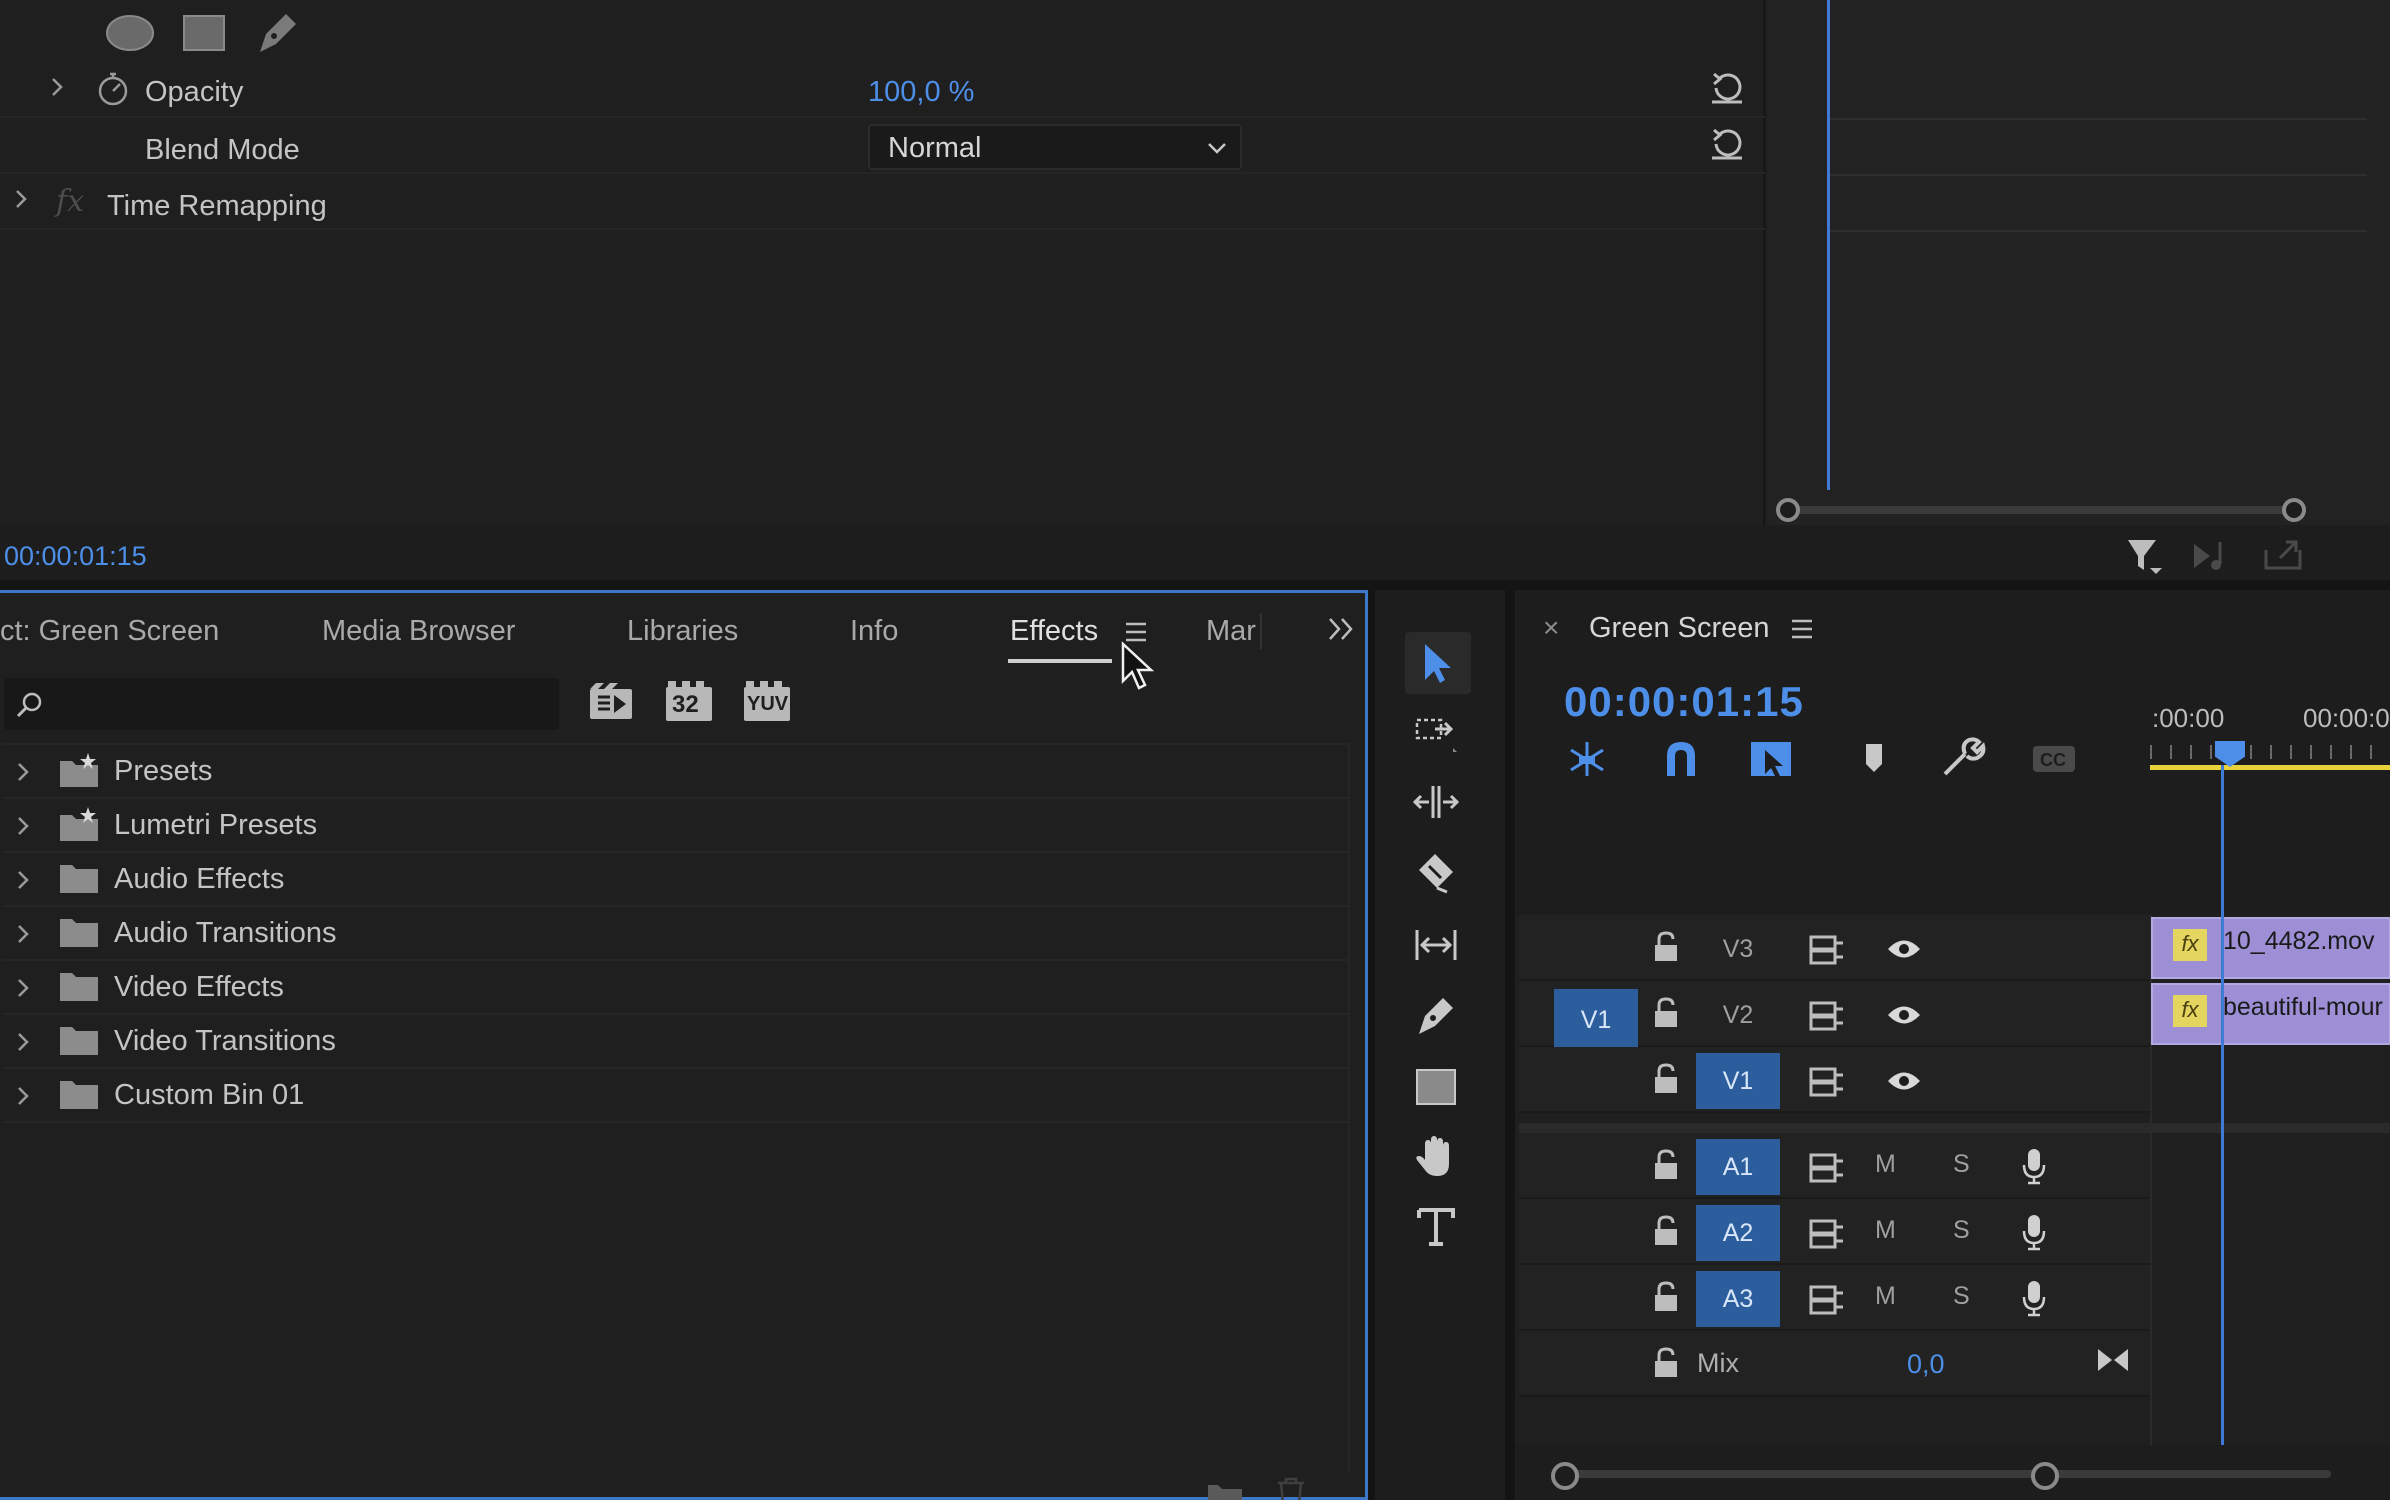 Image resolution: width=2390 pixels, height=1500 pixels. Describe the element at coordinates (676, 1042) in the screenshot. I see `list-item-video-transitions: Video Transitions` at that location.